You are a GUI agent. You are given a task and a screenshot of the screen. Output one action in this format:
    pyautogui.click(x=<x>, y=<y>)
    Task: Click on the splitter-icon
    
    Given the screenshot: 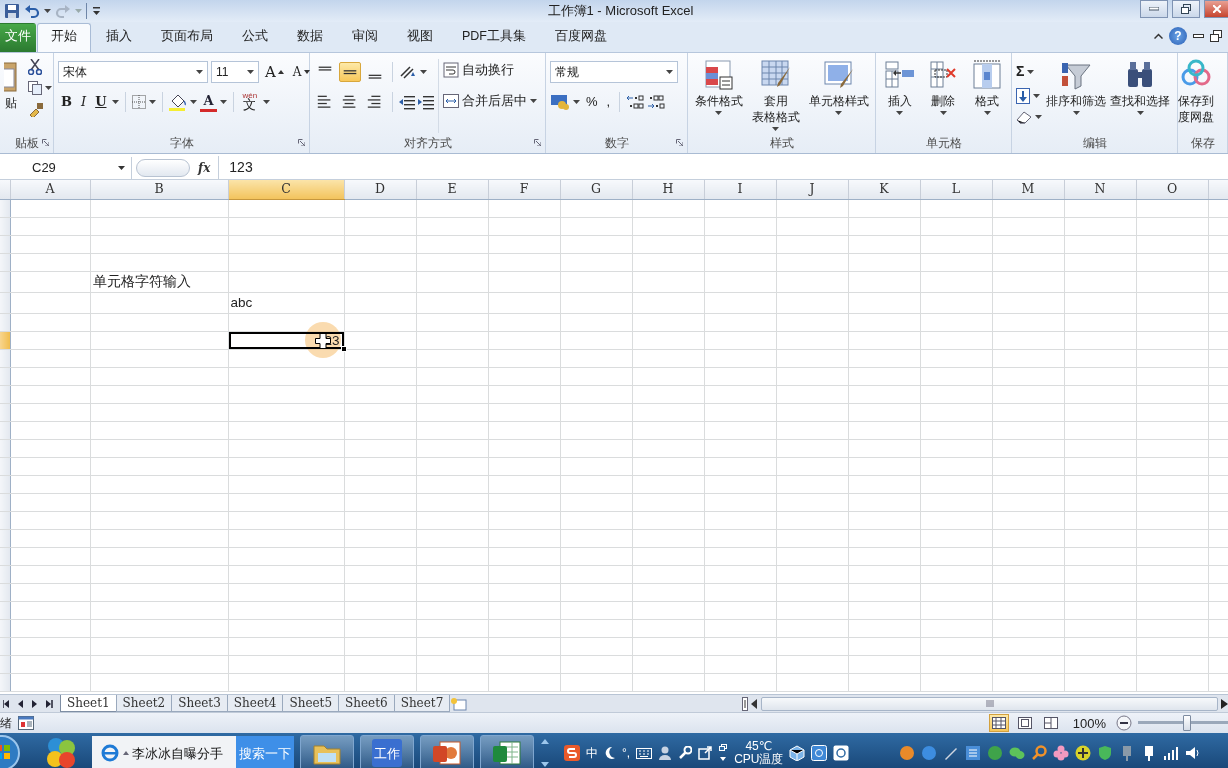 What is the action you would take?
    pyautogui.click(x=745, y=703)
    